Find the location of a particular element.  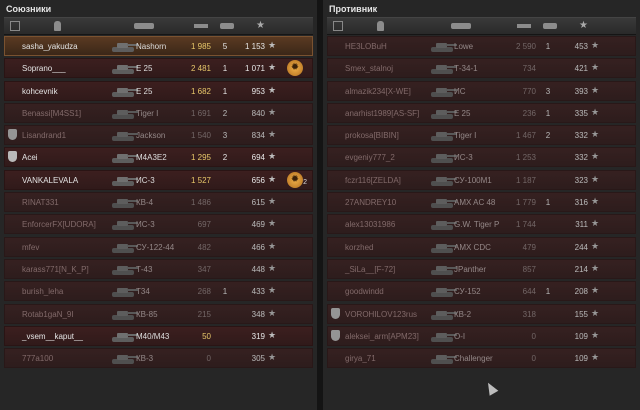

player-name: evgeniy777_2 is located at coordinates (370, 158).